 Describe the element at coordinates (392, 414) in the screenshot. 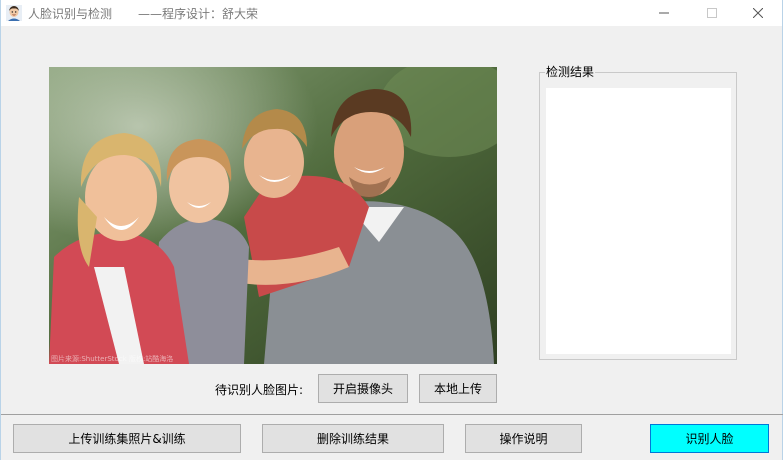

I see `bottom-separator` at that location.